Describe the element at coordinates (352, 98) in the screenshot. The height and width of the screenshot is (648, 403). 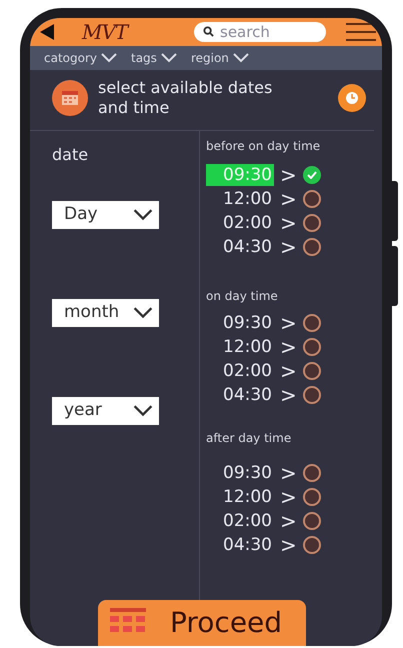
I see `clock-icon` at that location.